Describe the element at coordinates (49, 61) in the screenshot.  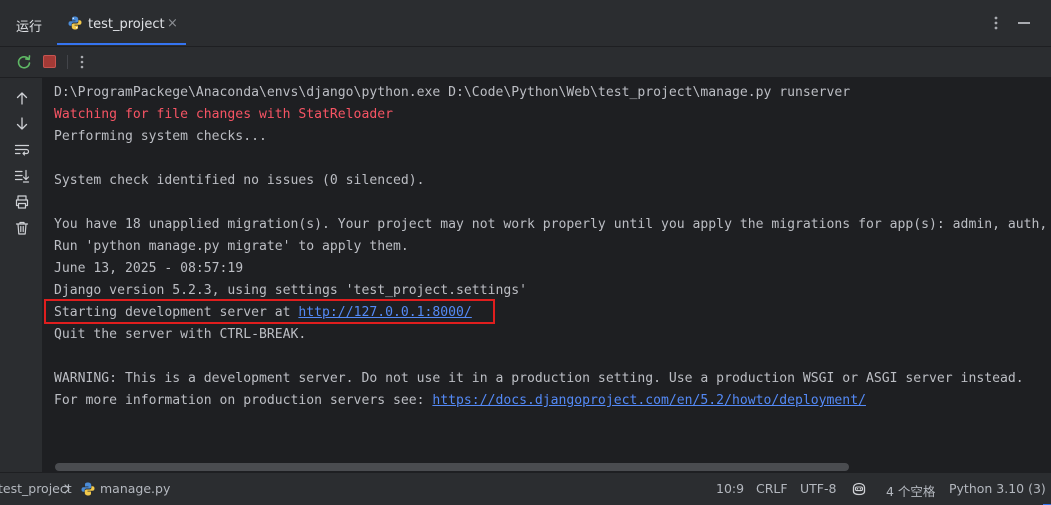
I see `stop-icon` at that location.